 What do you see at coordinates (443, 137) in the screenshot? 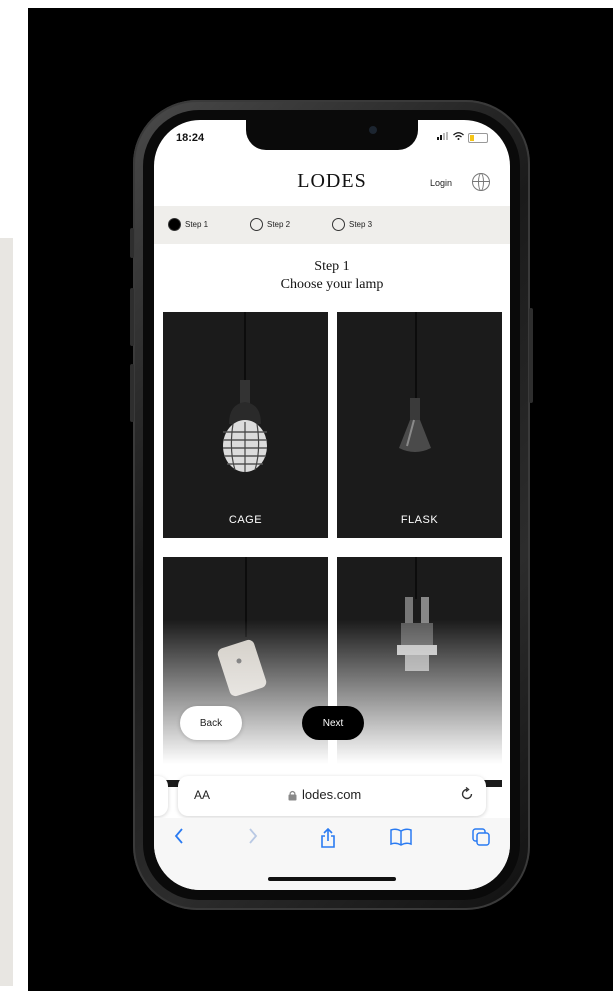
I see `signal-icon` at bounding box center [443, 137].